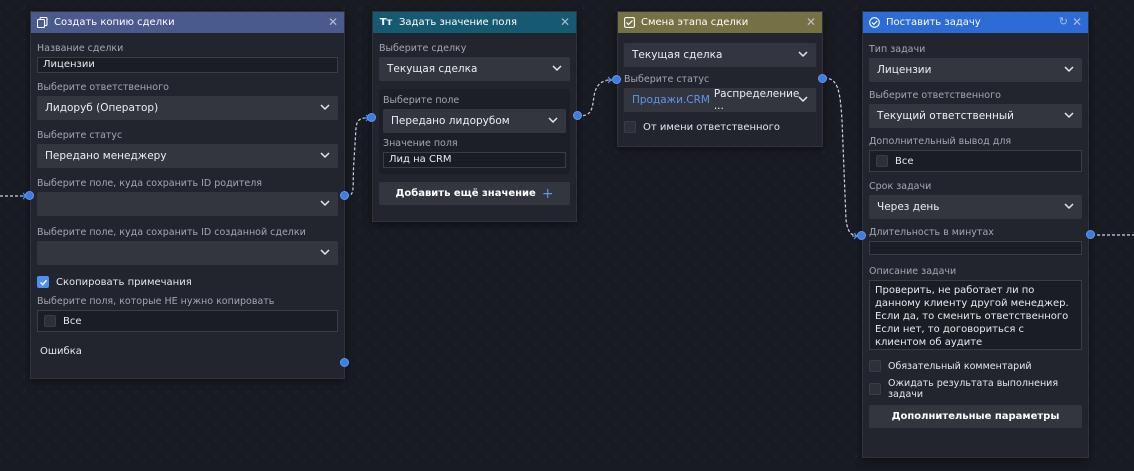 This screenshot has width=1134, height=471. I want to click on node-title: Создать копию сделки, so click(114, 22).